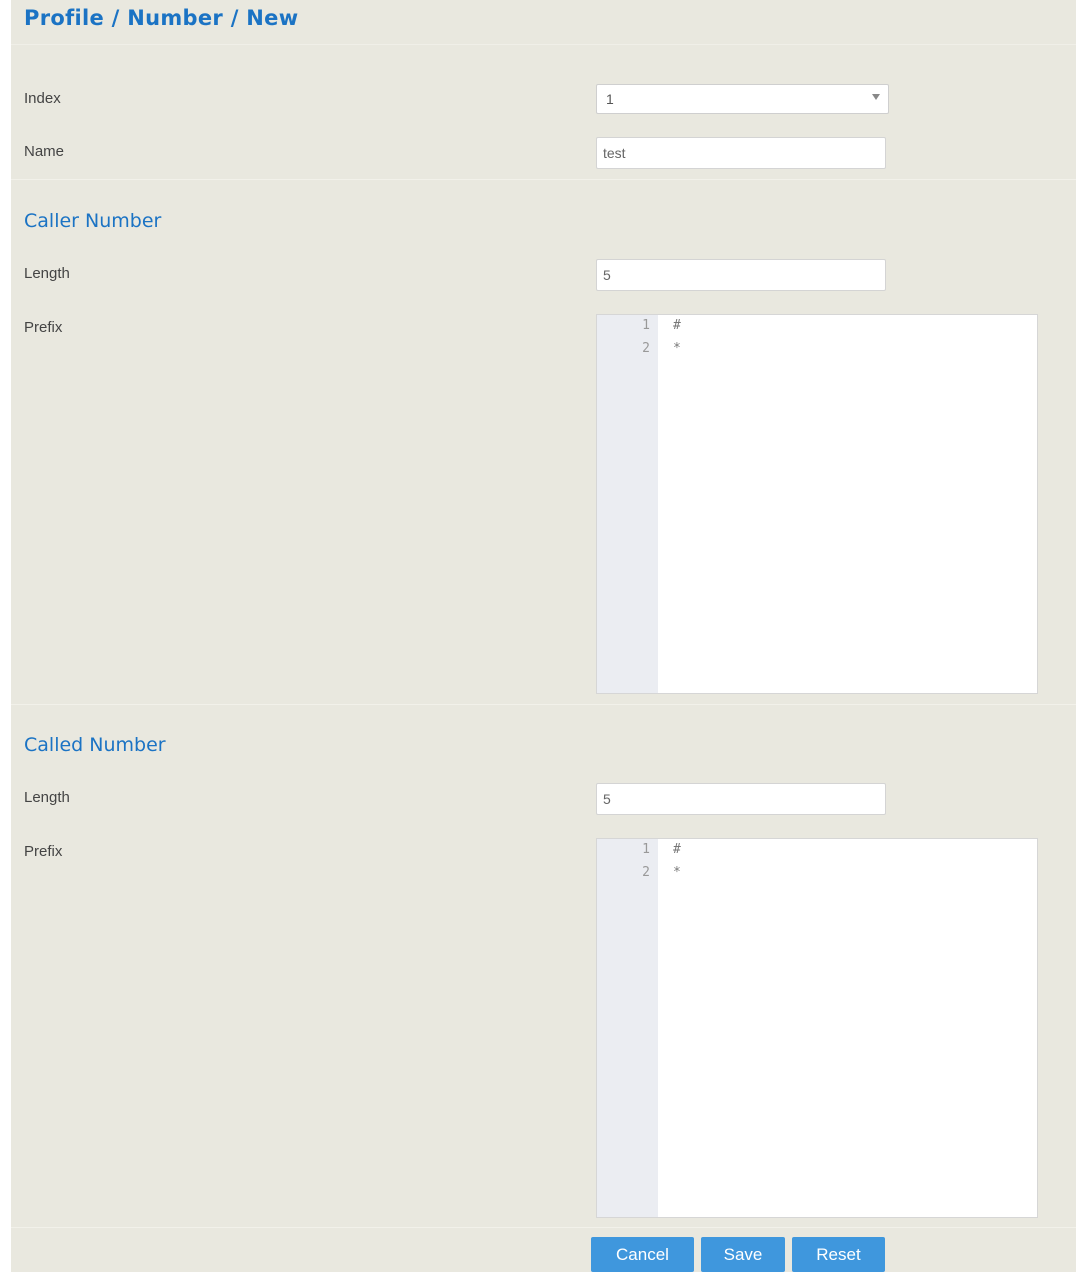  I want to click on title-divider, so click(543, 44).